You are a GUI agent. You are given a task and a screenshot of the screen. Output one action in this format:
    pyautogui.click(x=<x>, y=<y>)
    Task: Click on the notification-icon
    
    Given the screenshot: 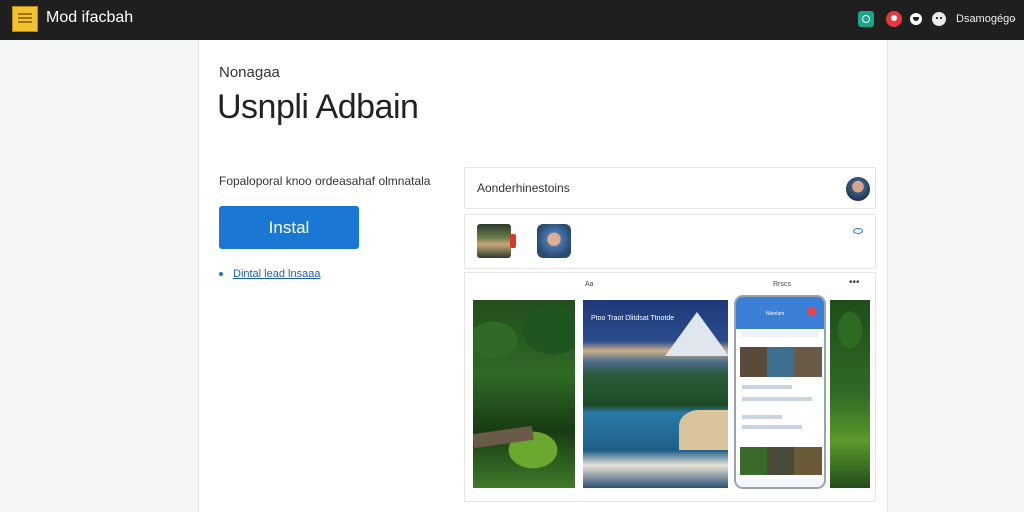 What is the action you would take?
    pyautogui.click(x=894, y=19)
    